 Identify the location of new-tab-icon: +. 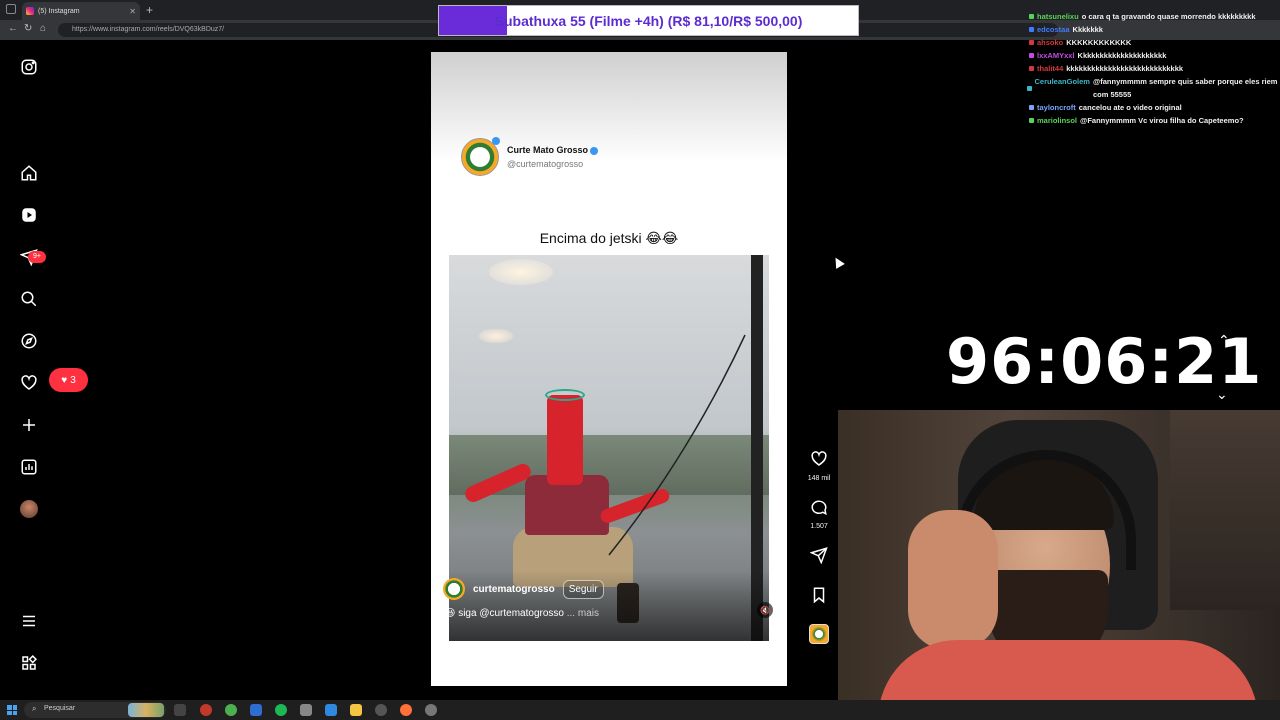
(149, 10).